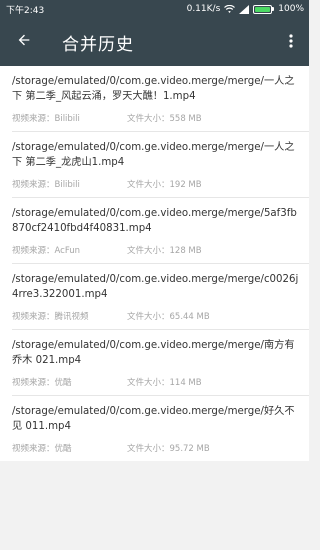  Describe the element at coordinates (164, 251) in the screenshot. I see `file-size: 文件大小：128 MB` at that location.